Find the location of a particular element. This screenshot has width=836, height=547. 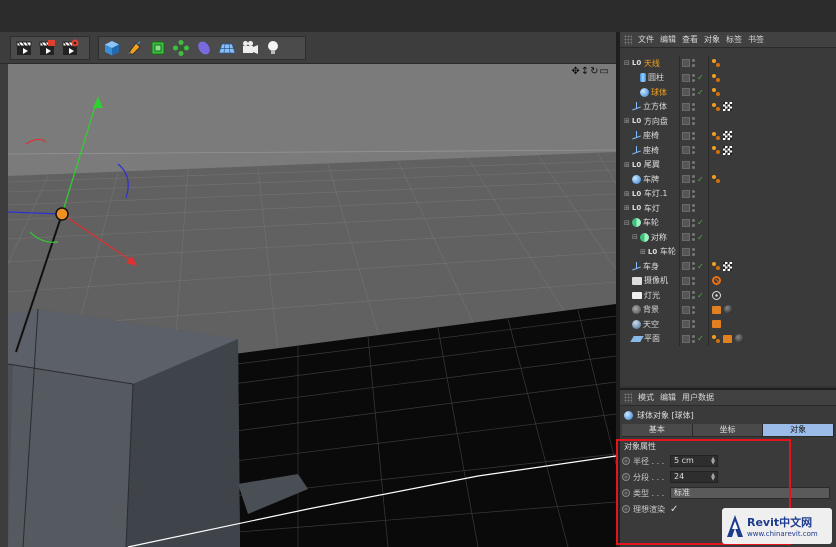

segments-keyframe-radio is located at coordinates (626, 477).